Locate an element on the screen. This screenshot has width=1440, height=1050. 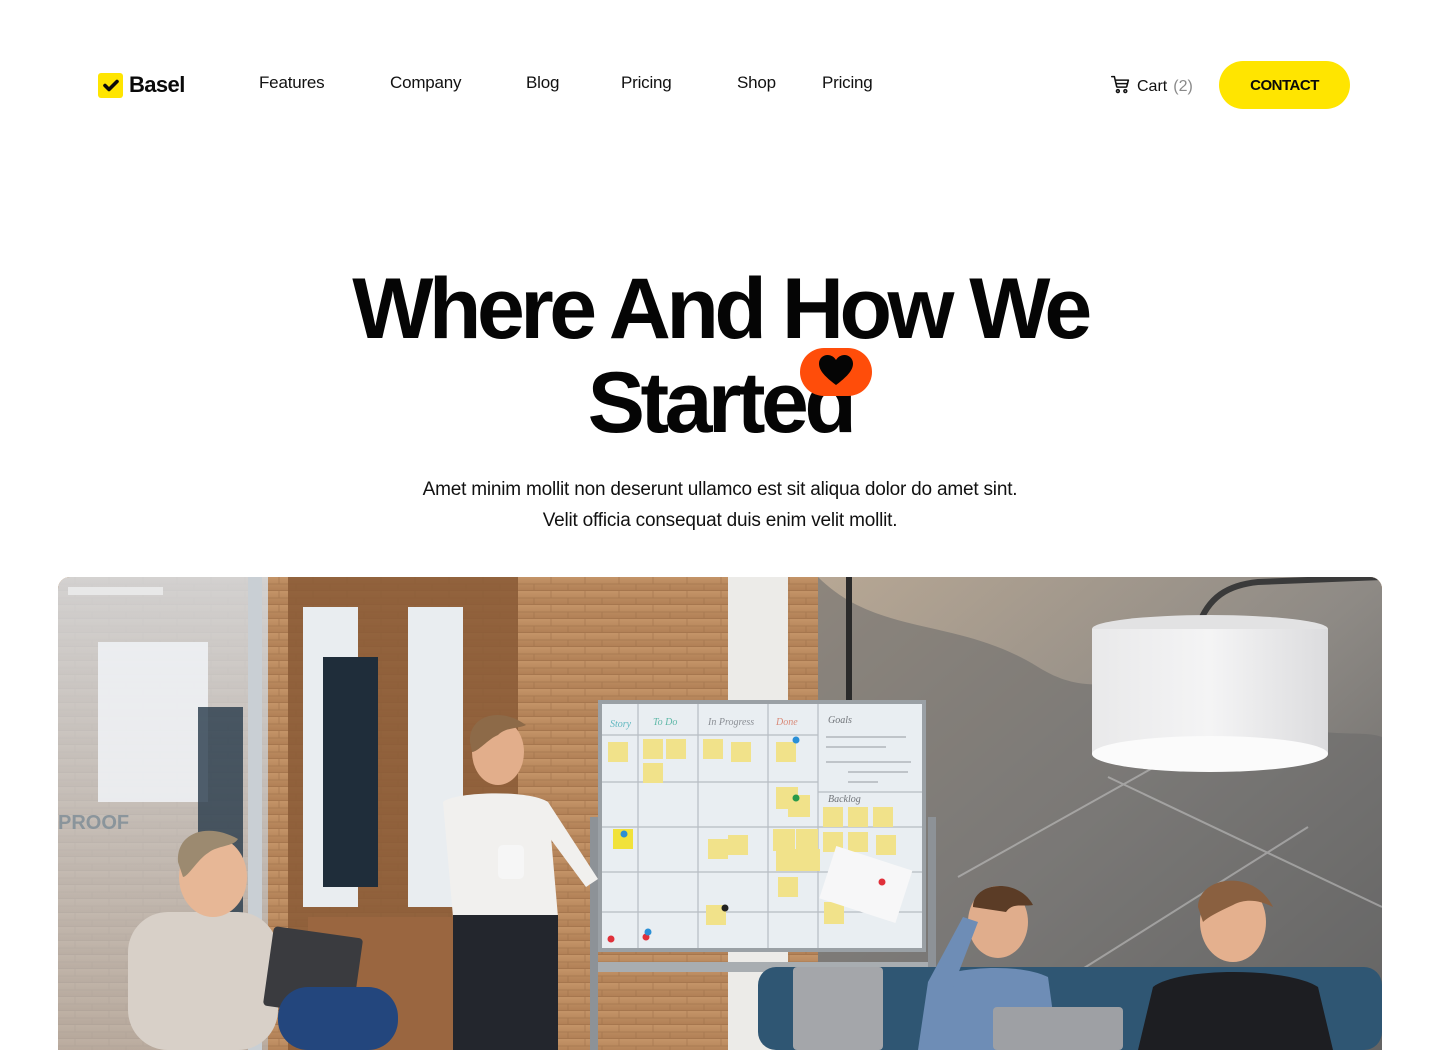
brand-logo: Basel is located at coordinates (141, 85).